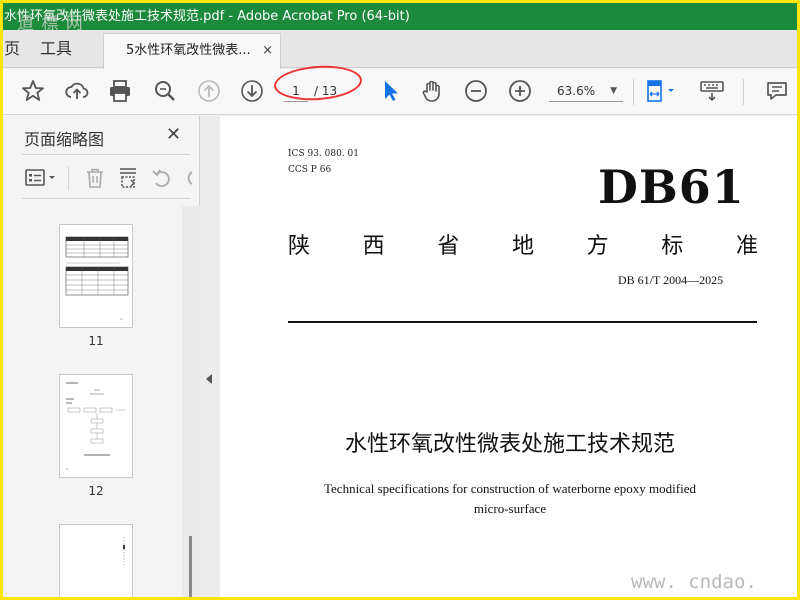  Describe the element at coordinates (671, 187) in the screenshot. I see `standard-code: DB61` at that location.